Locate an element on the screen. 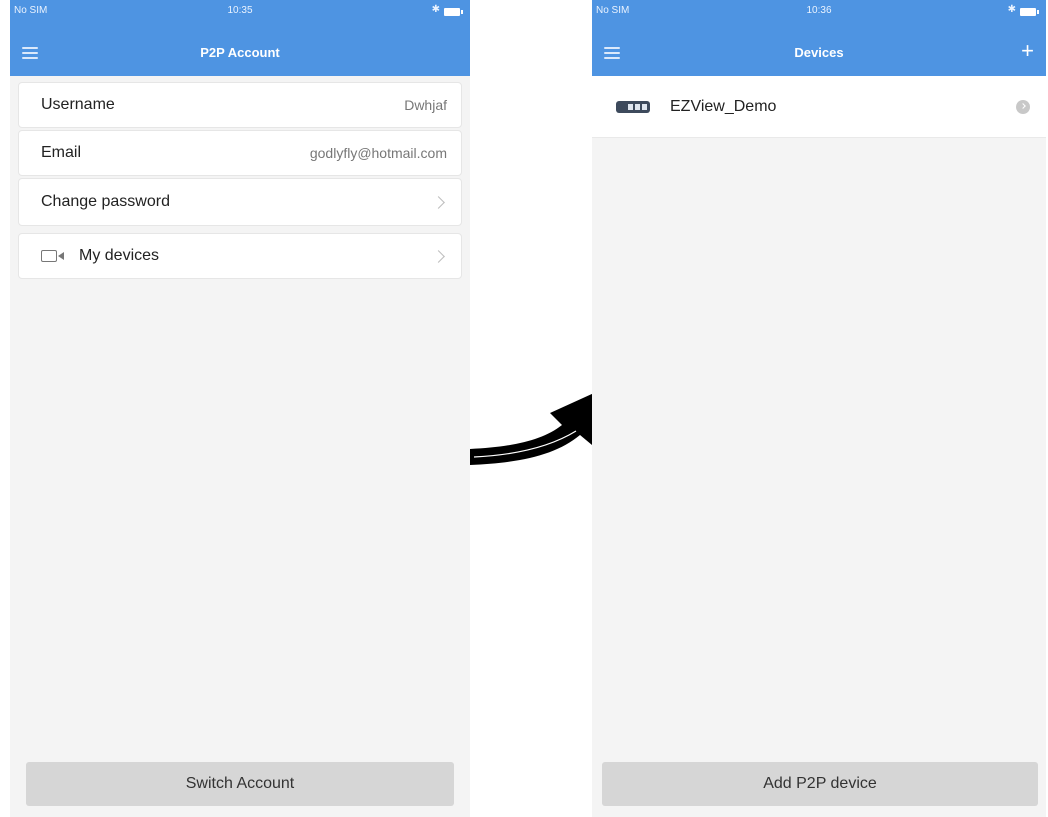 This screenshot has height=817, width=1048. status-bar: No SIM 10:35 ✱ is located at coordinates (240, 11).